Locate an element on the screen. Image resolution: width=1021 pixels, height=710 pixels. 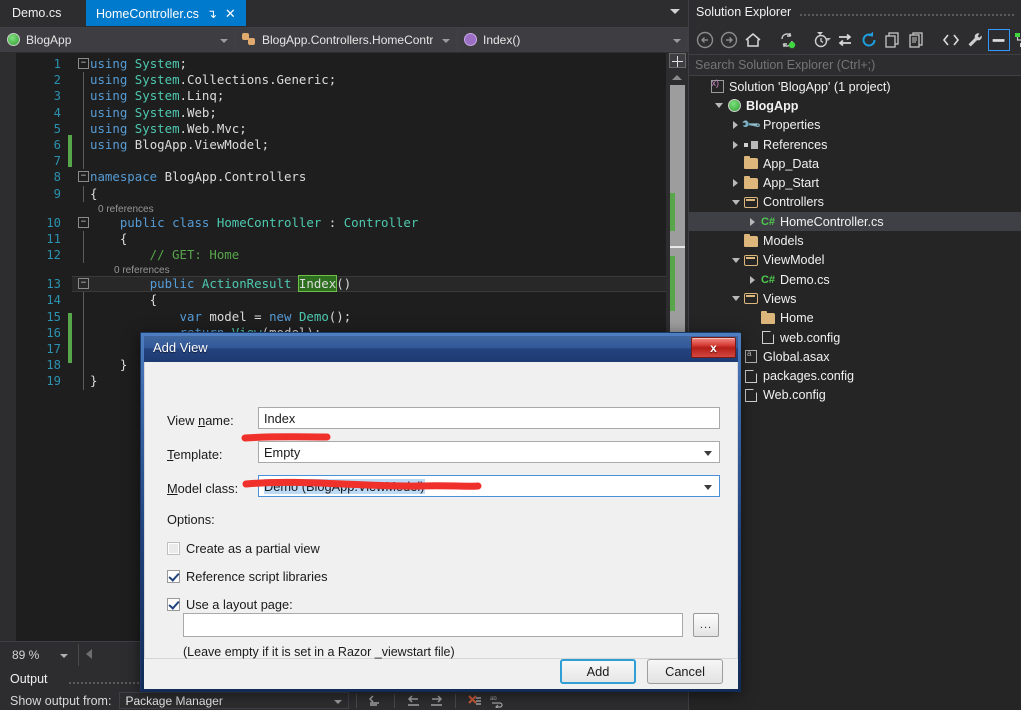
reference-script-libraries-checkbox: Reference script libraries is located at coordinates (247, 576).